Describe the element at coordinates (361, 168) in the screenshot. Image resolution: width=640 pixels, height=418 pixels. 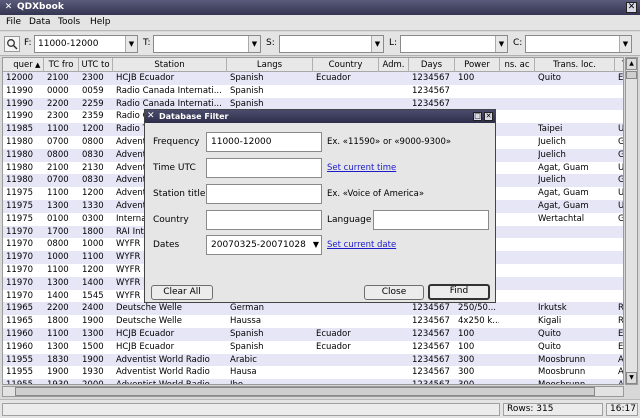
I see `set-current-time-link: Set current time` at that location.